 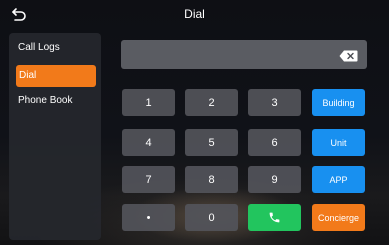 I want to click on call-button, so click(x=274, y=217).